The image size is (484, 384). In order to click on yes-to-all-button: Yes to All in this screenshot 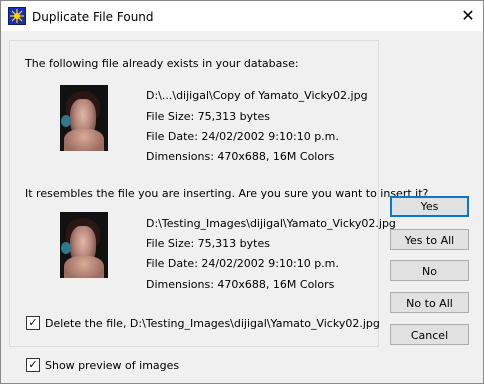, I will do `click(429, 239)`.